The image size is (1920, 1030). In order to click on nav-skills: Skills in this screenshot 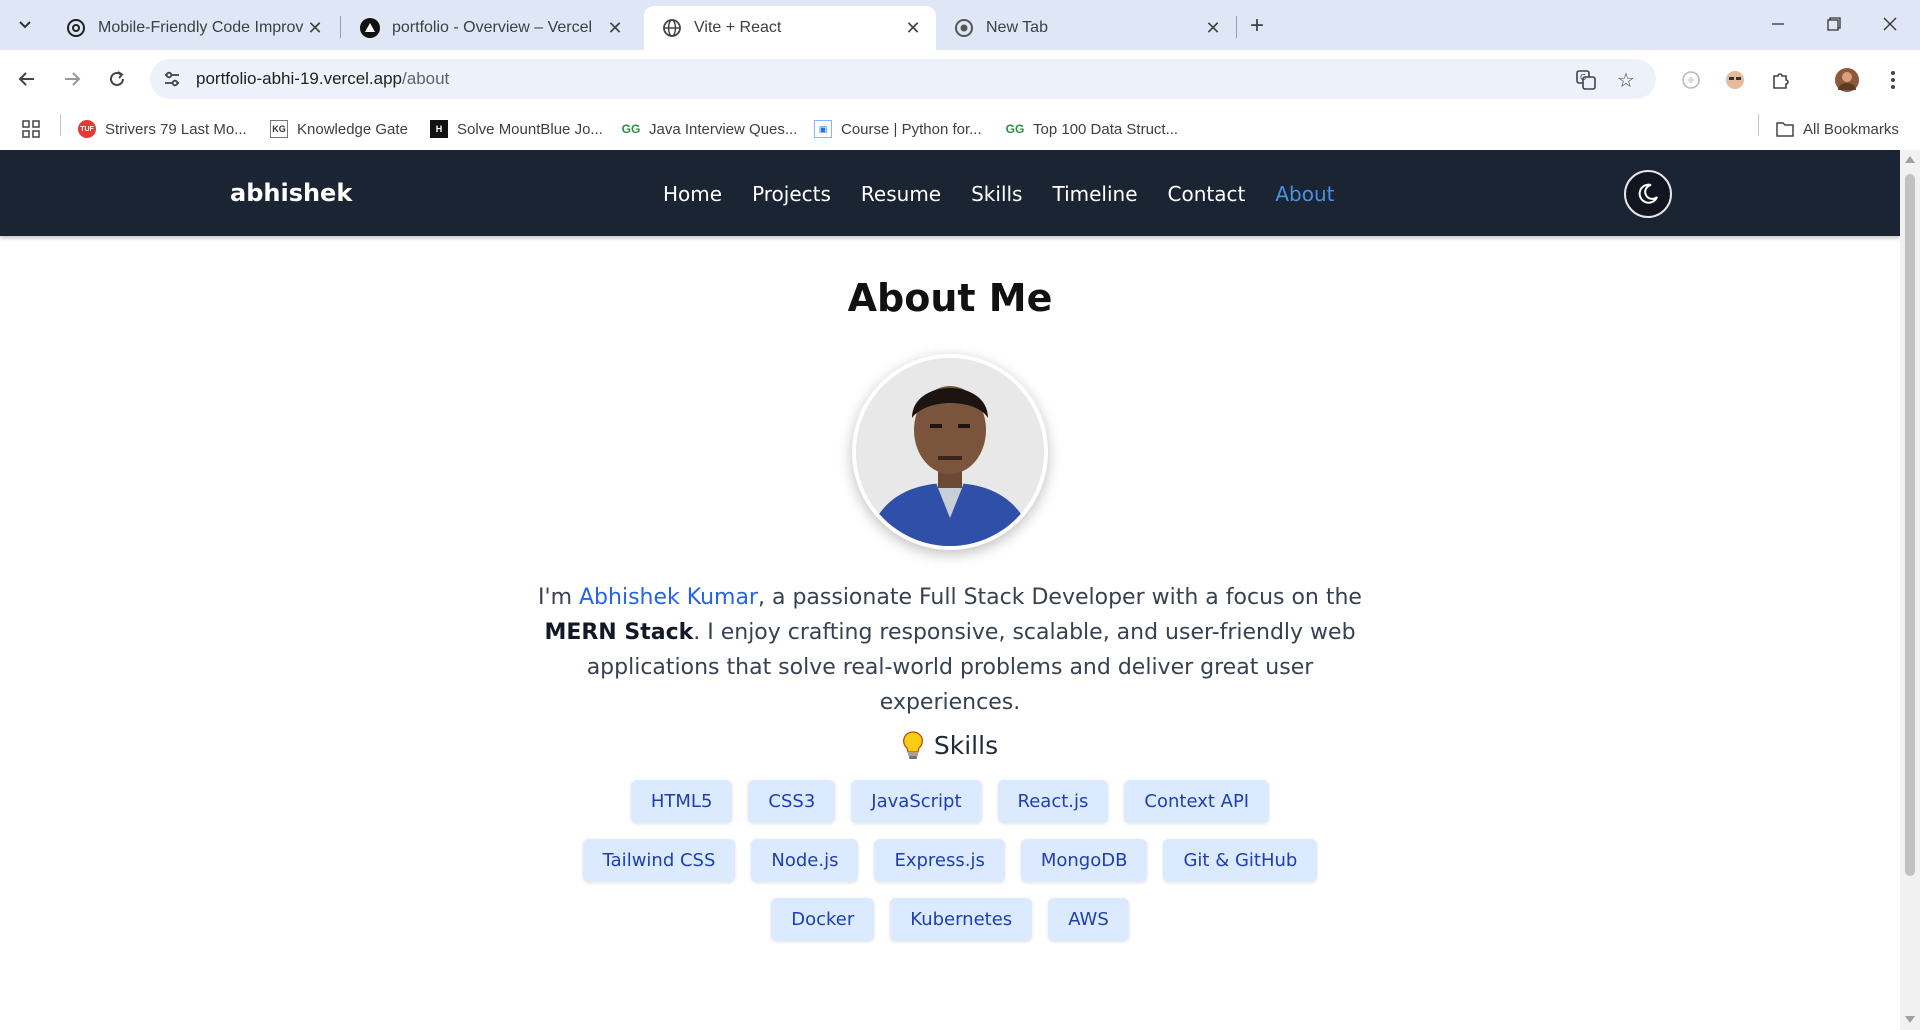, I will do `click(996, 194)`.